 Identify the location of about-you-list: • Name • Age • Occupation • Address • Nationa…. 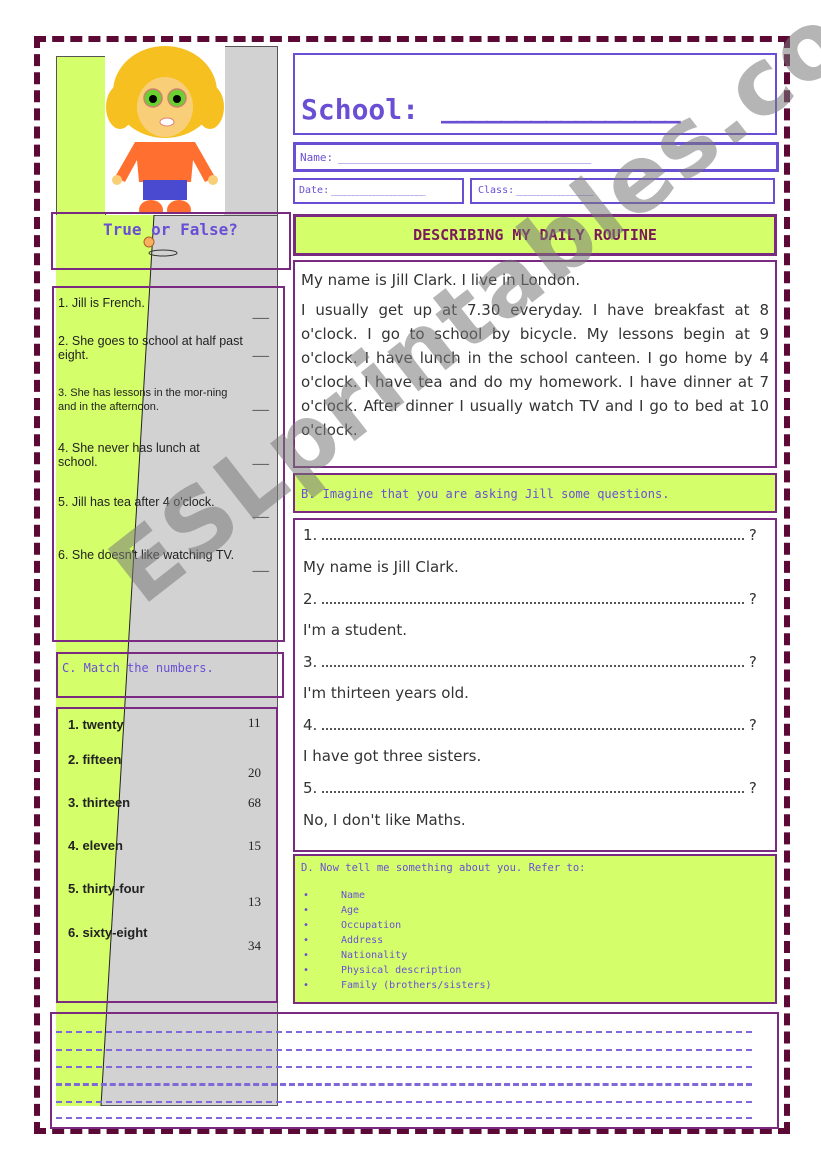
(393, 942).